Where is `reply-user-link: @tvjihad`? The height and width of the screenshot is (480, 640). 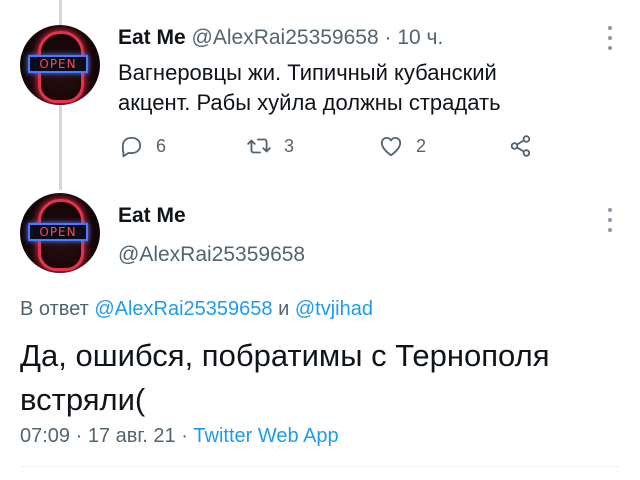
reply-user-link: @tvjihad is located at coordinates (334, 309).